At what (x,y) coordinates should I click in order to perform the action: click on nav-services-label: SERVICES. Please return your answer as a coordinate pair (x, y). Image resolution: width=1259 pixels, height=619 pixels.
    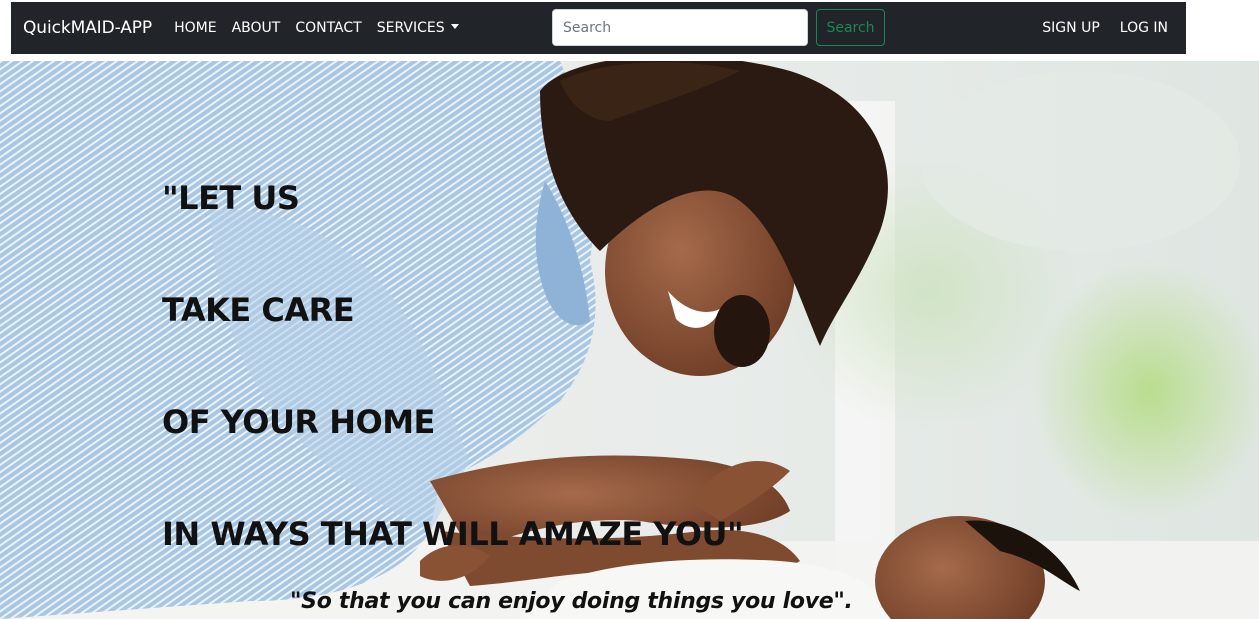
    Looking at the image, I should click on (410, 28).